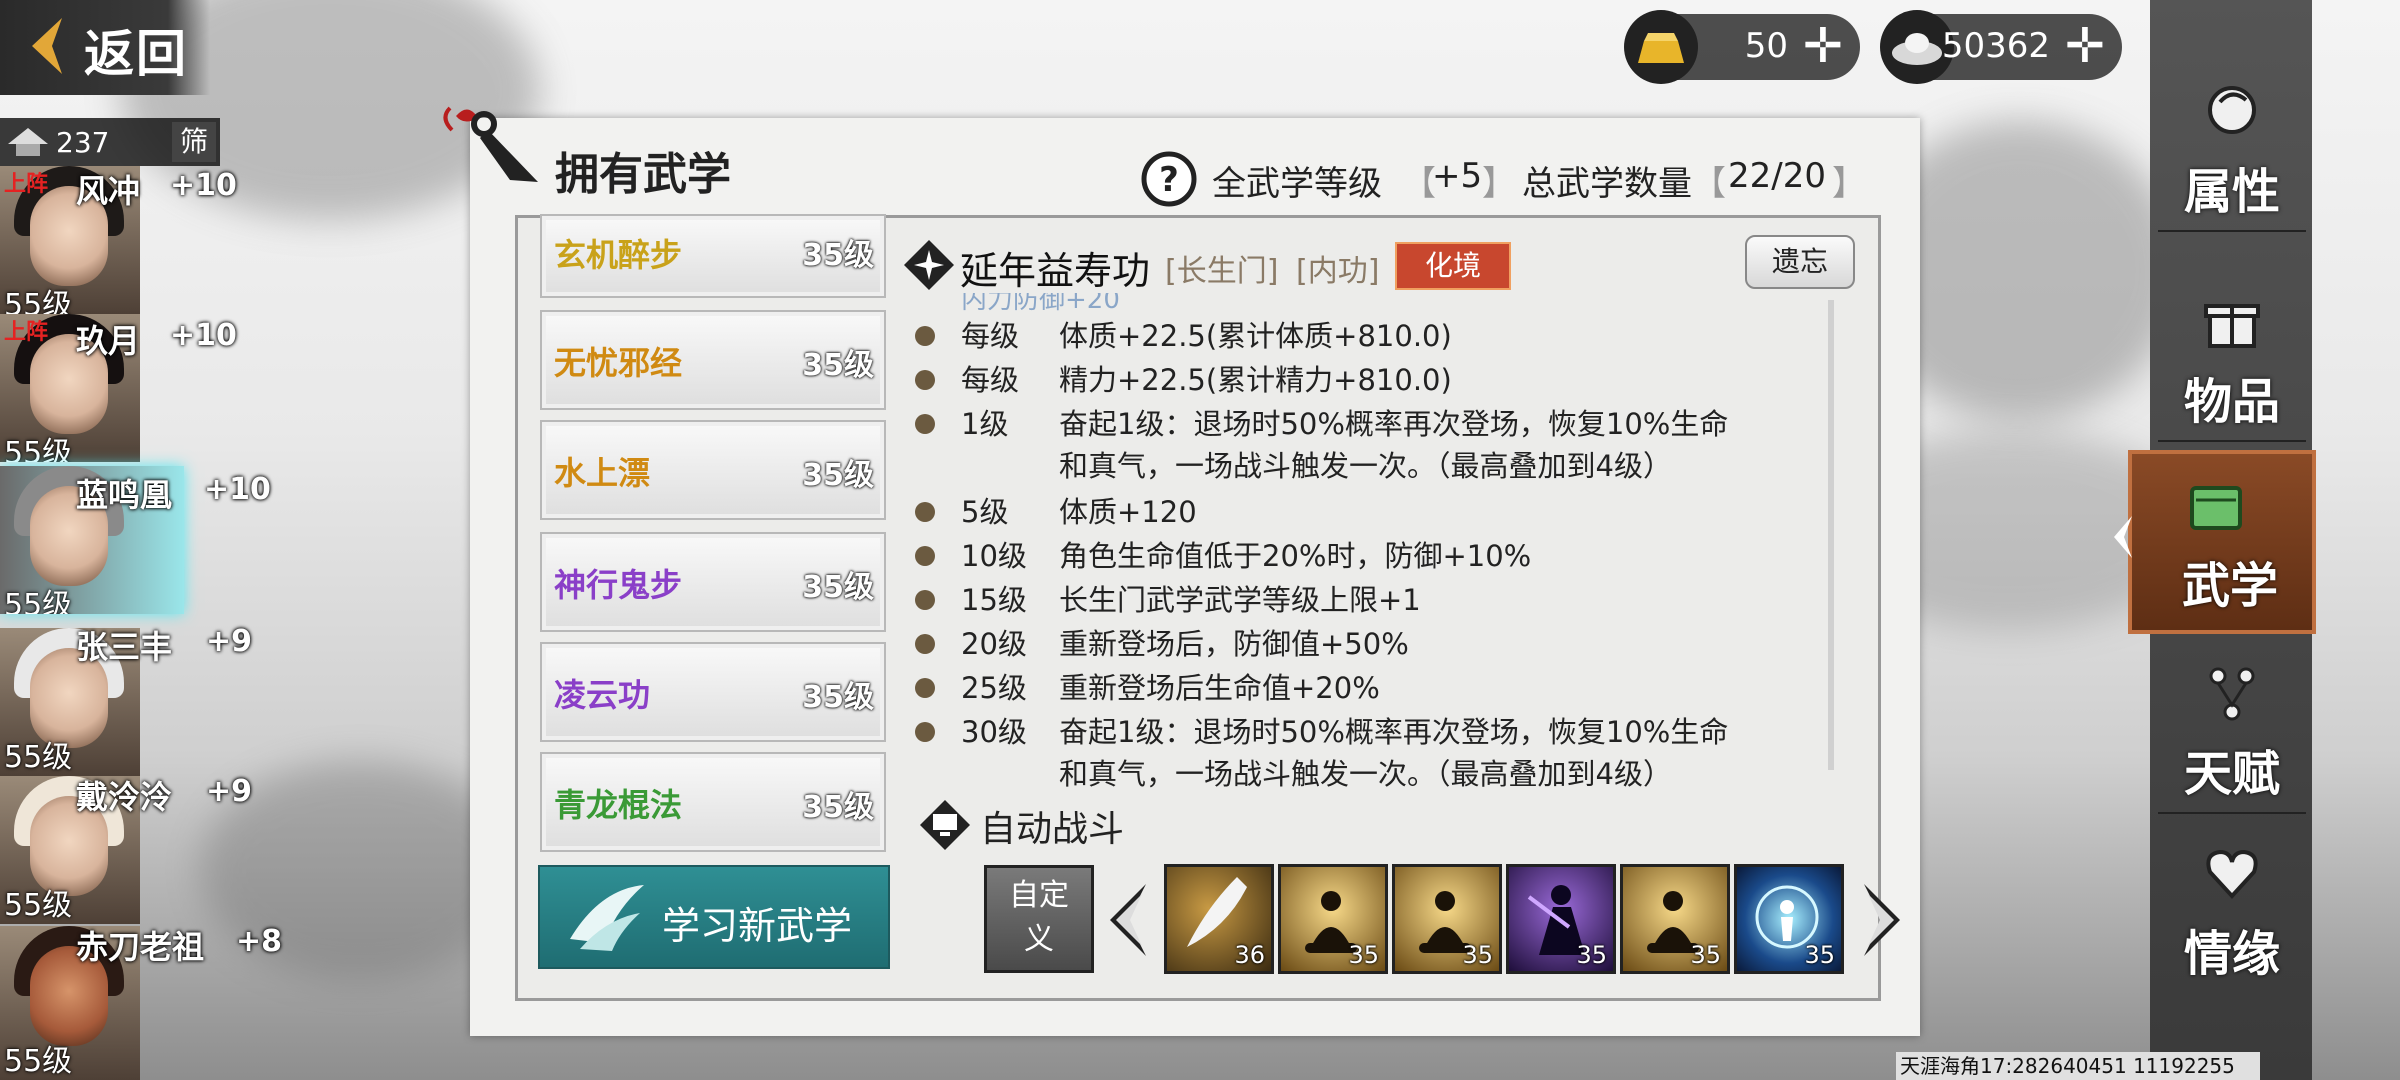 This screenshot has width=2400, height=1080. What do you see at coordinates (2232, 356) in the screenshot?
I see `tab-items: 物品` at bounding box center [2232, 356].